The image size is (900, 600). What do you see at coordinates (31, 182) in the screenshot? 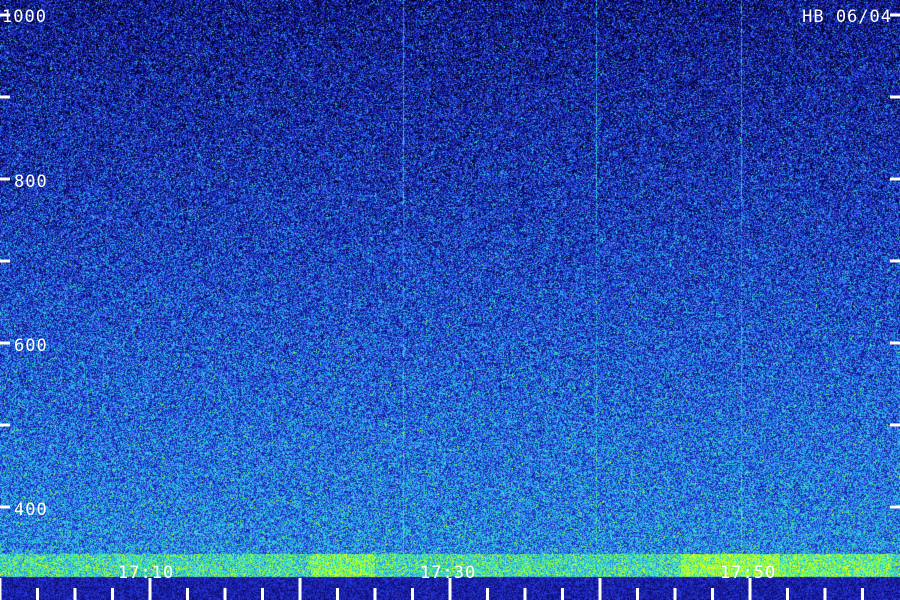
I see `y-tick-label-800: 800` at bounding box center [31, 182].